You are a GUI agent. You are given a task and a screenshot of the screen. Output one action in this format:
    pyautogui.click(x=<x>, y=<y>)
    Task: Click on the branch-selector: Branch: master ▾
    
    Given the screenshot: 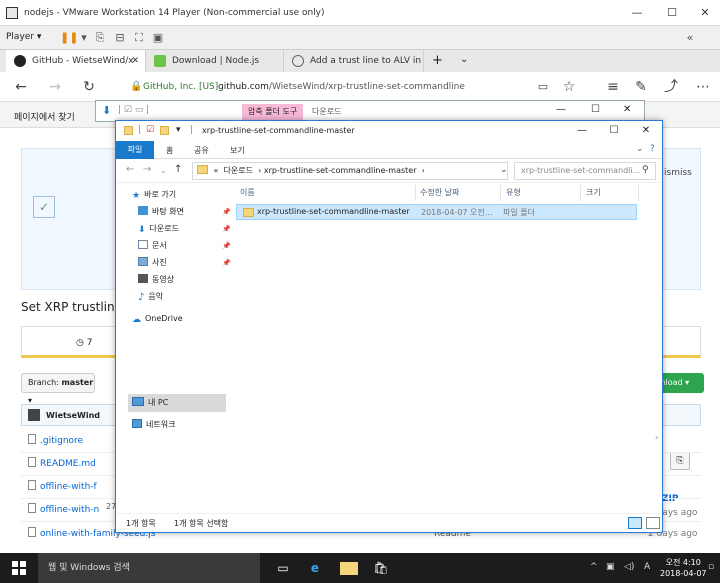 What is the action you would take?
    pyautogui.click(x=58, y=389)
    